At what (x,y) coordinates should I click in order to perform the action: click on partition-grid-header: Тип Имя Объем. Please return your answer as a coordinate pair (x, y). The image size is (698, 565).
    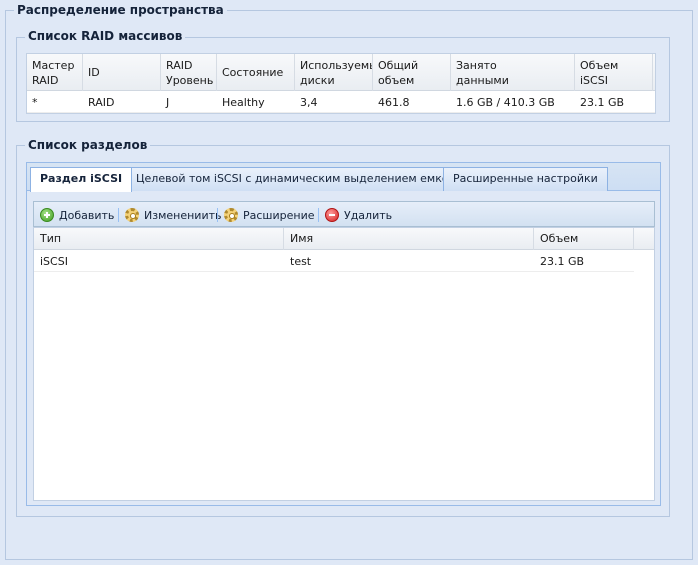
    Looking at the image, I should click on (344, 239).